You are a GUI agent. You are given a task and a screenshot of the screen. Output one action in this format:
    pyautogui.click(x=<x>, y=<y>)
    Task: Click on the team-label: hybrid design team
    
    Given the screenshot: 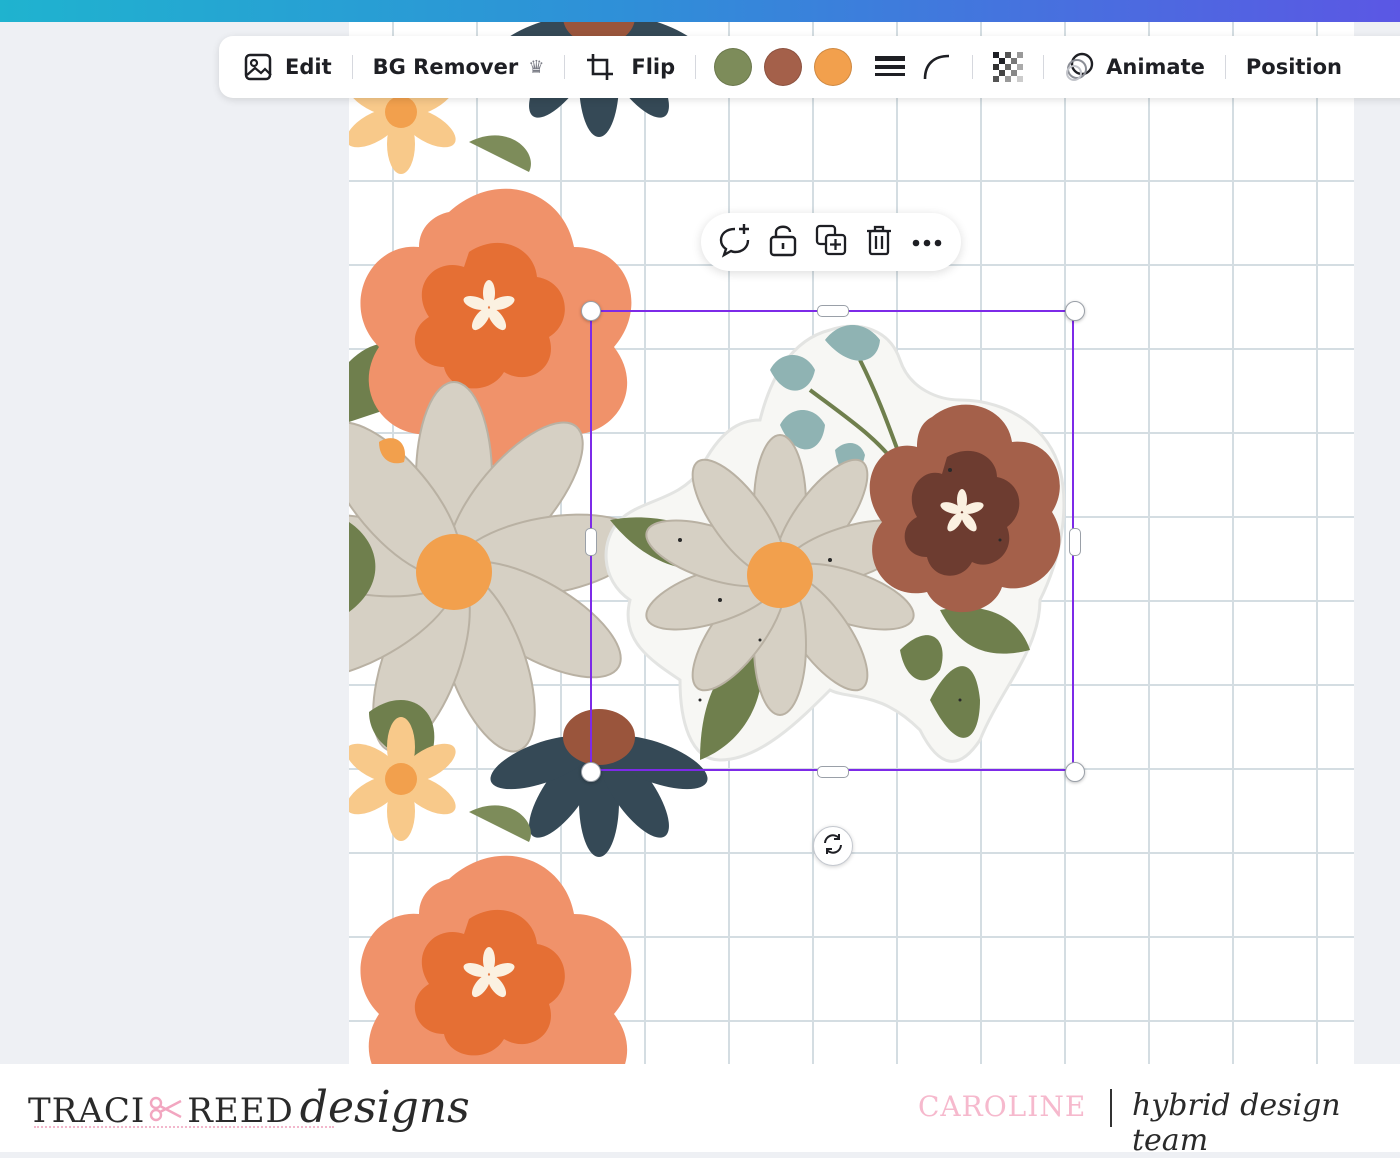 What is the action you would take?
    pyautogui.click(x=1236, y=1123)
    